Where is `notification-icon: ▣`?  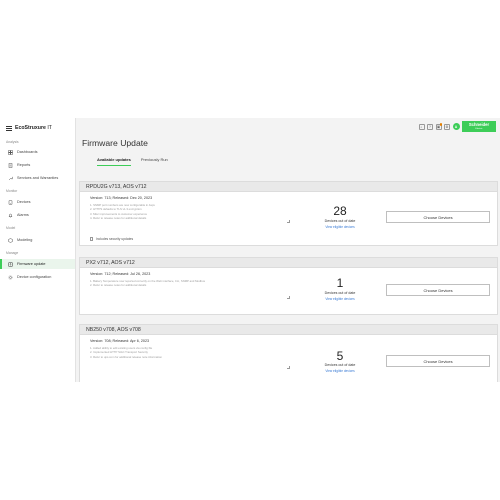
notification-icon: ▣ is located at coordinates (438, 126).